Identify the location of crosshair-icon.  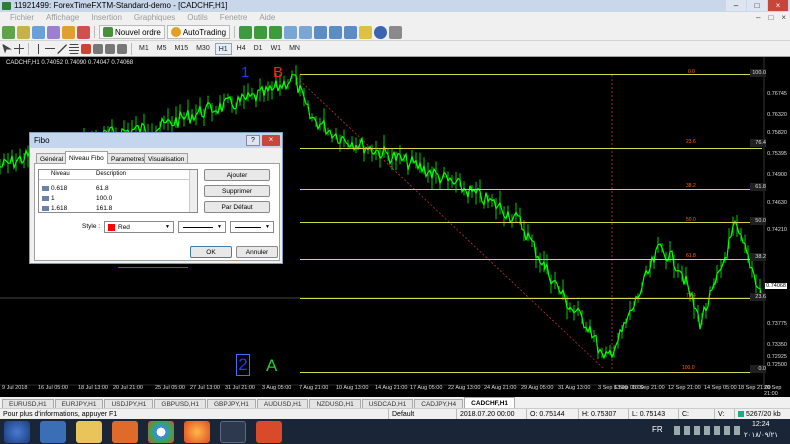
(19, 48).